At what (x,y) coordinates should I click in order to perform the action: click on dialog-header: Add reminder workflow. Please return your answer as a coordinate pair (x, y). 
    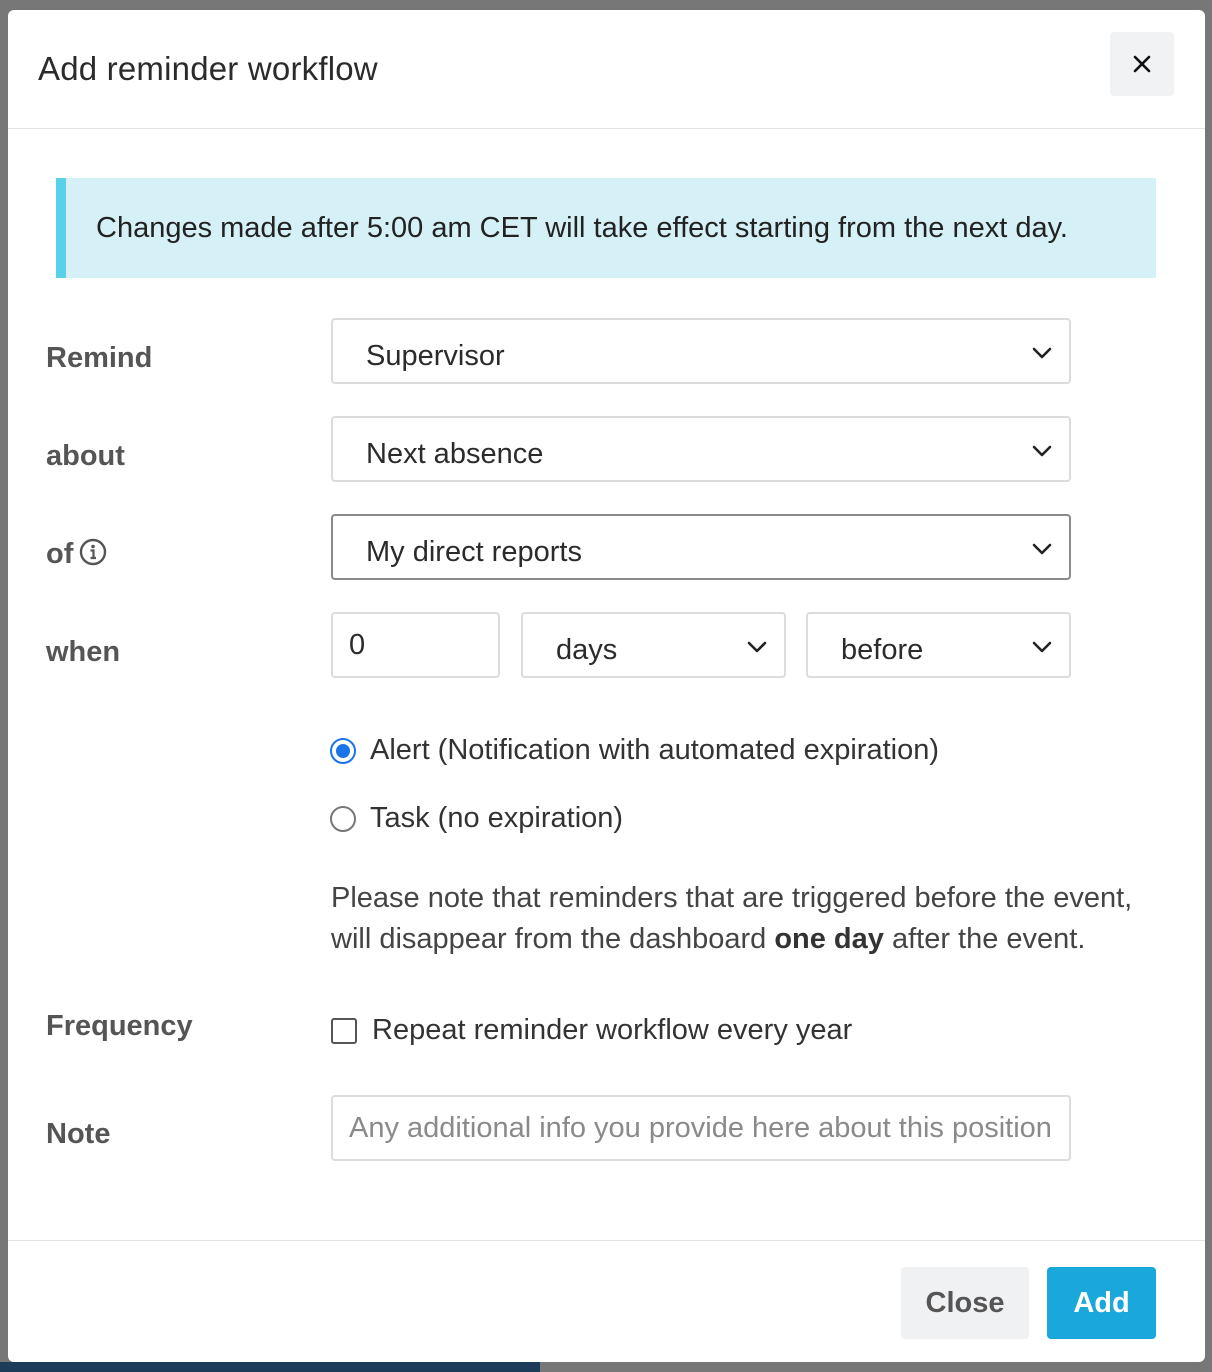
    Looking at the image, I should click on (606, 69).